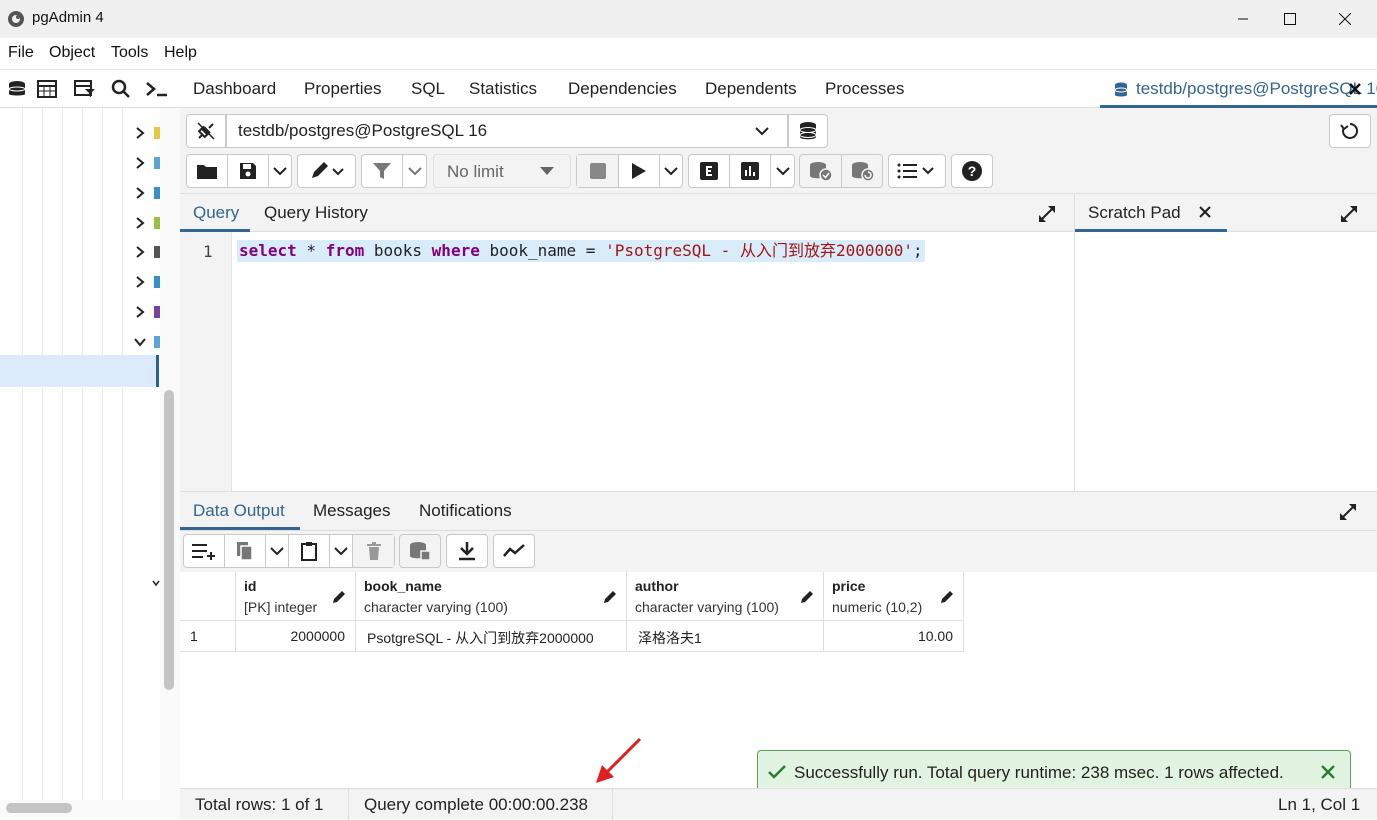 This screenshot has height=820, width=1377. What do you see at coordinates (1345, 19) in the screenshot?
I see `close-window-button` at bounding box center [1345, 19].